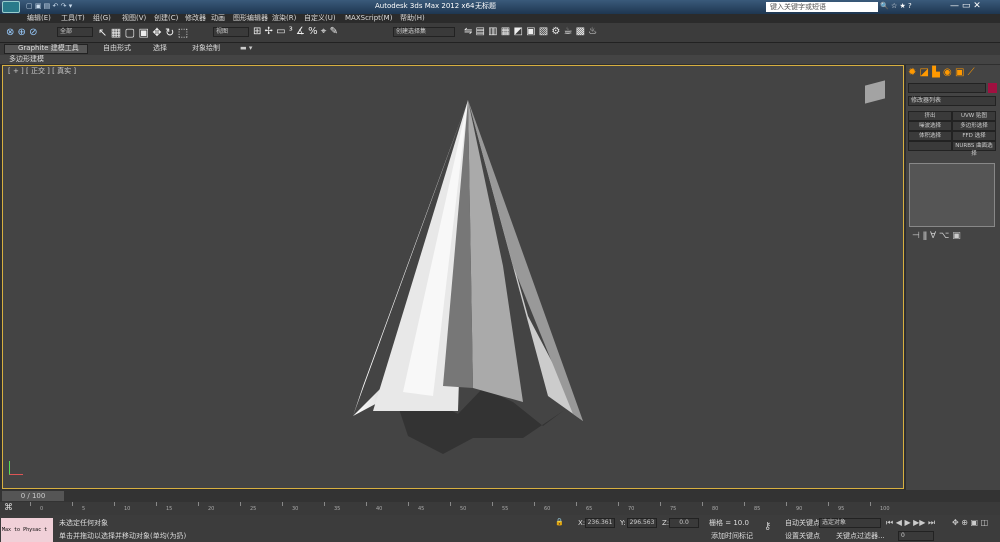 This screenshot has width=1000, height=542. What do you see at coordinates (642, 523) in the screenshot?
I see `y-coord-field: 296.563` at bounding box center [642, 523].